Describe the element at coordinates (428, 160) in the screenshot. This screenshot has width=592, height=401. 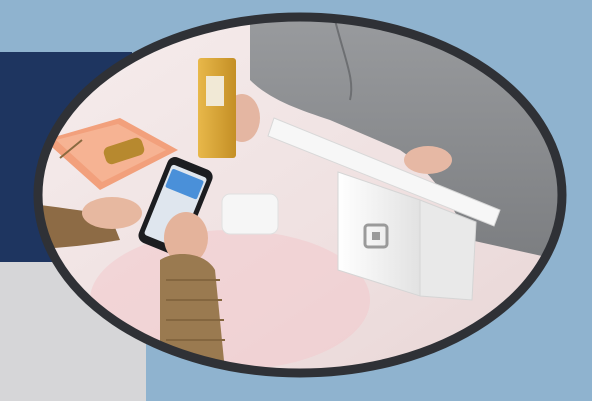
I see `merchant-hand` at that location.